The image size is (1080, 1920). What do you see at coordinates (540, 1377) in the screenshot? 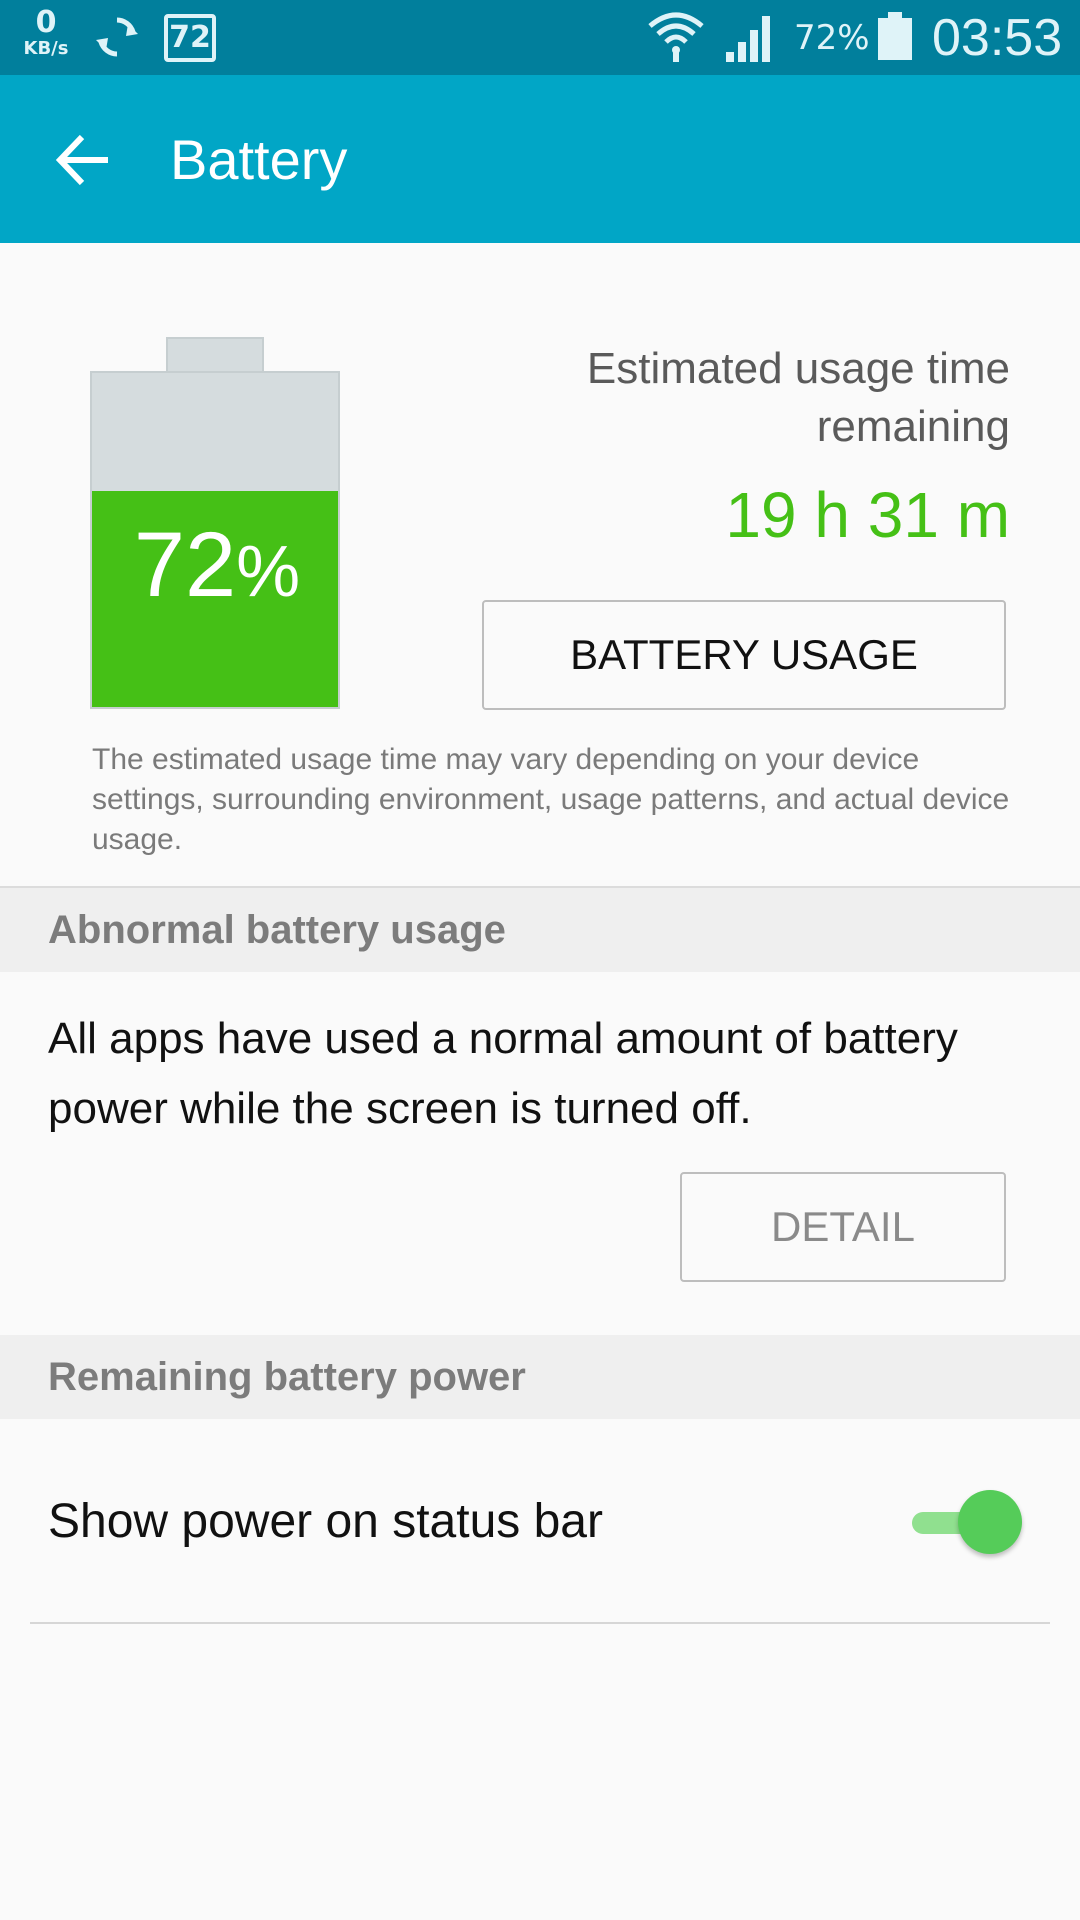
I see `remaining-power-header: Remaining battery power` at bounding box center [540, 1377].